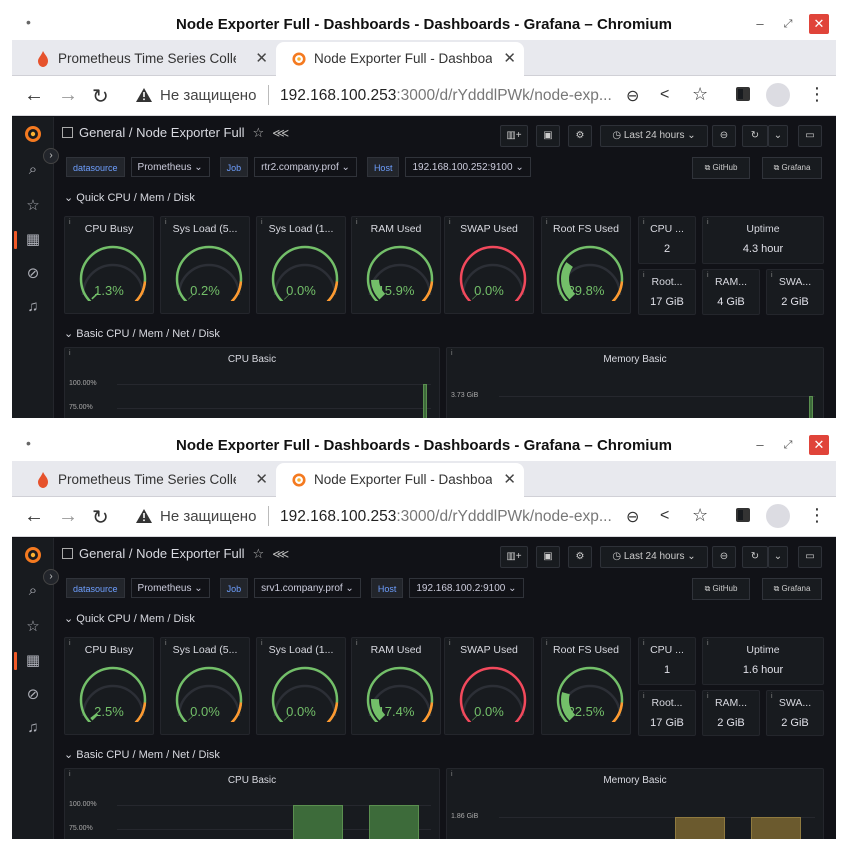 This screenshot has height=850, width=850. I want to click on gauge-panel: i CPU Busy 1.3%, so click(109, 265).